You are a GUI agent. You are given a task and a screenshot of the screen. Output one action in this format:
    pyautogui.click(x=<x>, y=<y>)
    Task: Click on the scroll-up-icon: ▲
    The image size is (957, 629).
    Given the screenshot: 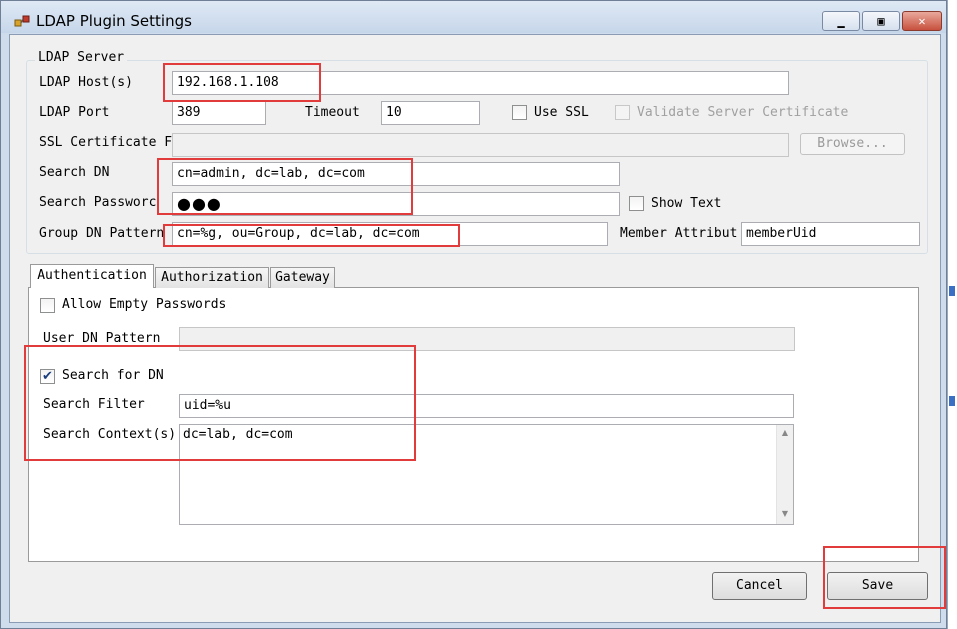 What is the action you would take?
    pyautogui.click(x=785, y=432)
    